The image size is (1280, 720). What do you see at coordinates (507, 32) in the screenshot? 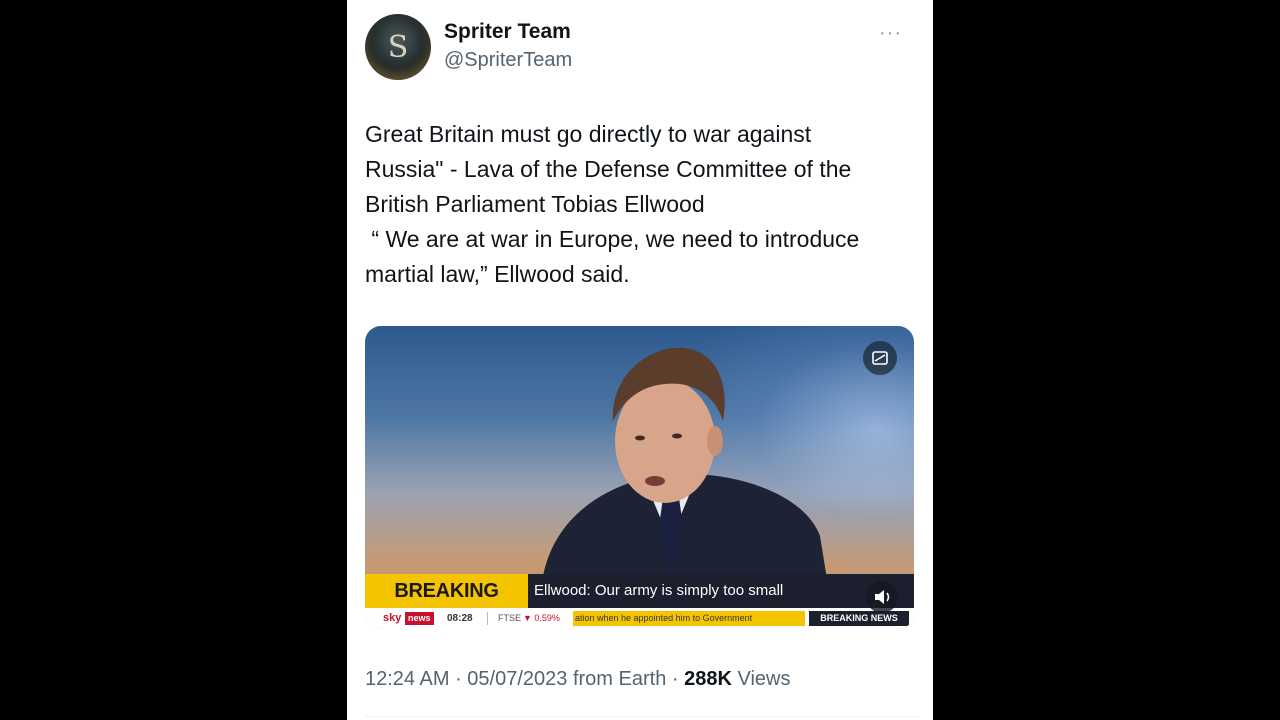
I see `author-name: Spriter Team` at bounding box center [507, 32].